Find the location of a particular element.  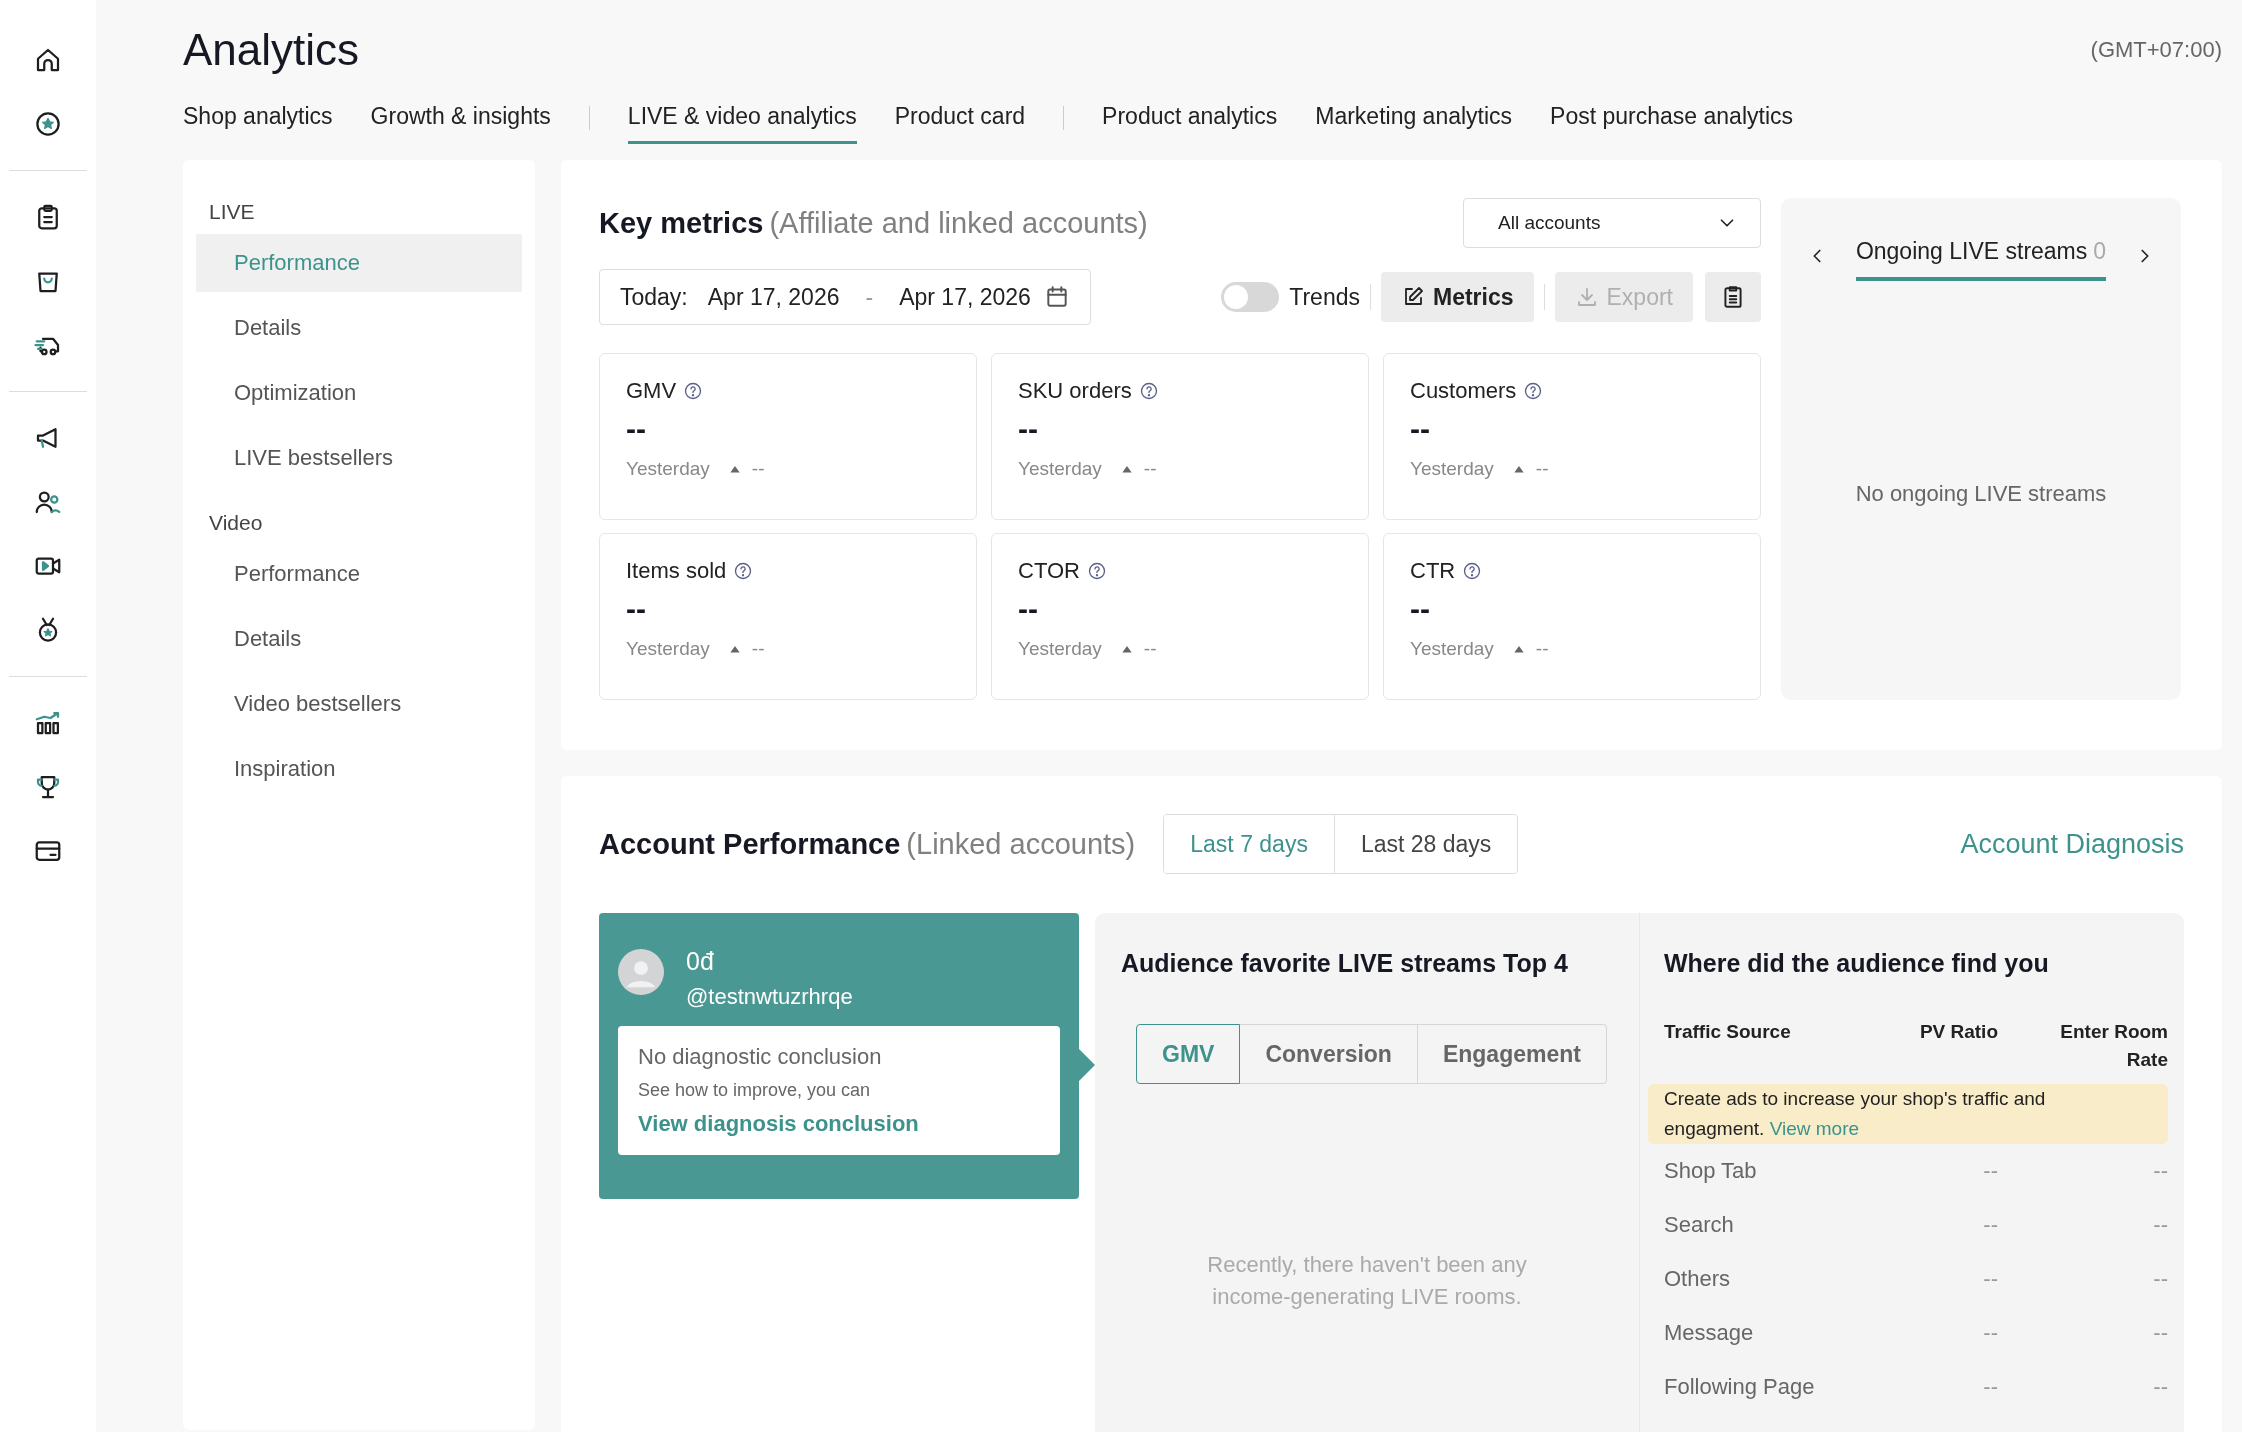

panel-title: Audience favorite LIVE streams Top 4 is located at coordinates (1345, 963).